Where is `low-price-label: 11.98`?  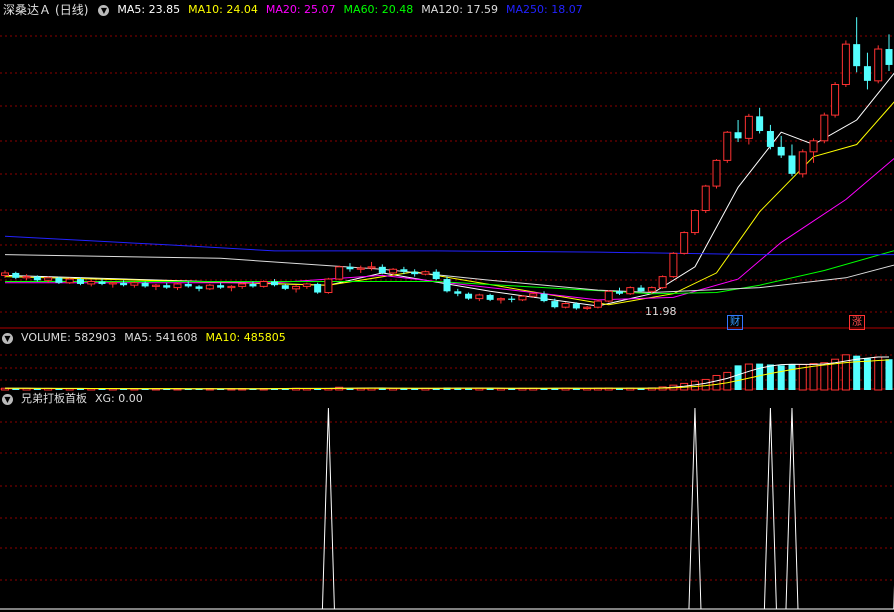 low-price-label: 11.98 is located at coordinates (661, 311).